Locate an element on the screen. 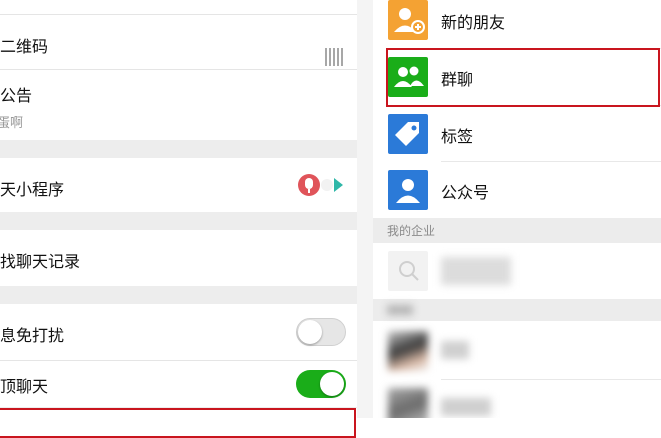 Image resolution: width=661 pixels, height=438 pixels. enterprise-name-redacted is located at coordinates (476, 271).